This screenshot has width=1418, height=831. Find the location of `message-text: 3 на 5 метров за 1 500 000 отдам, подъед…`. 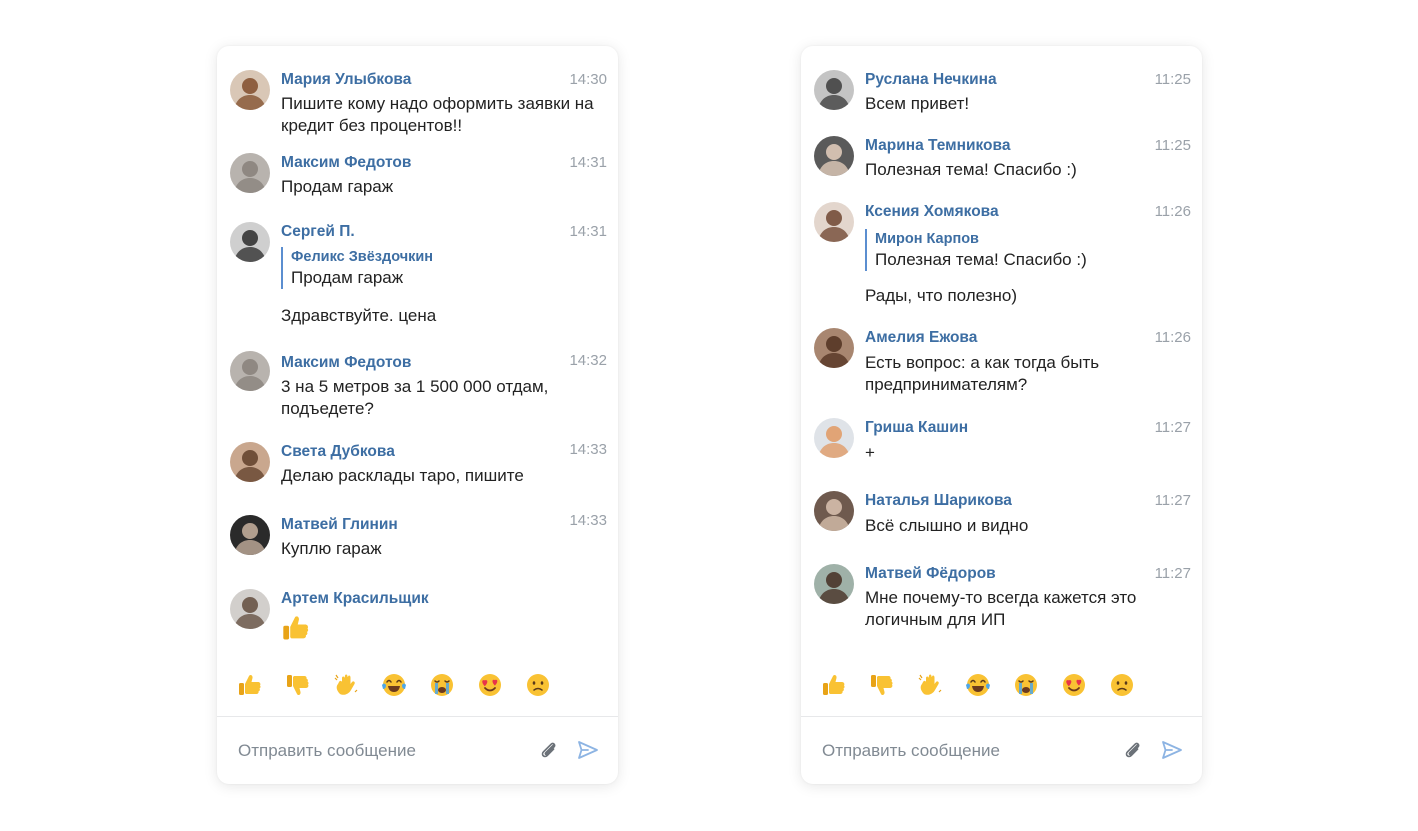

message-text: 3 на 5 метров за 1 500 000 отдам, подъед… is located at coordinates (415, 397).